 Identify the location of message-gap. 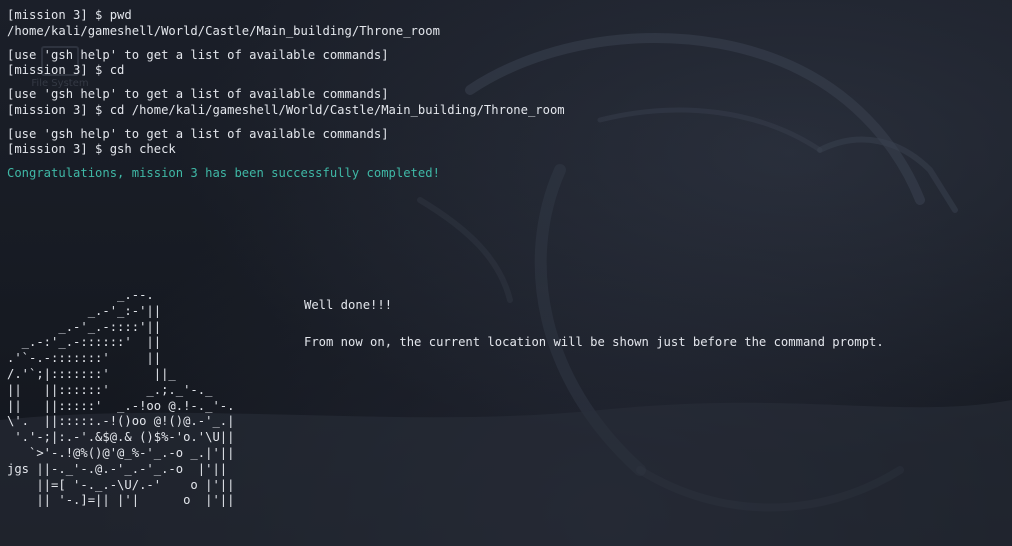
(594, 324).